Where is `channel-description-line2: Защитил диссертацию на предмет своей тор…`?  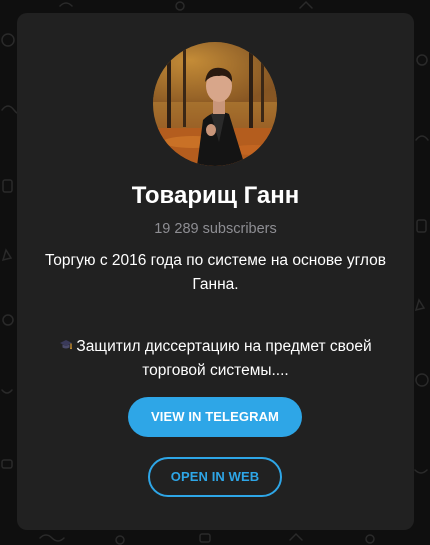
channel-description-line2: Защитил диссертацию на предмет своей тор… is located at coordinates (224, 358).